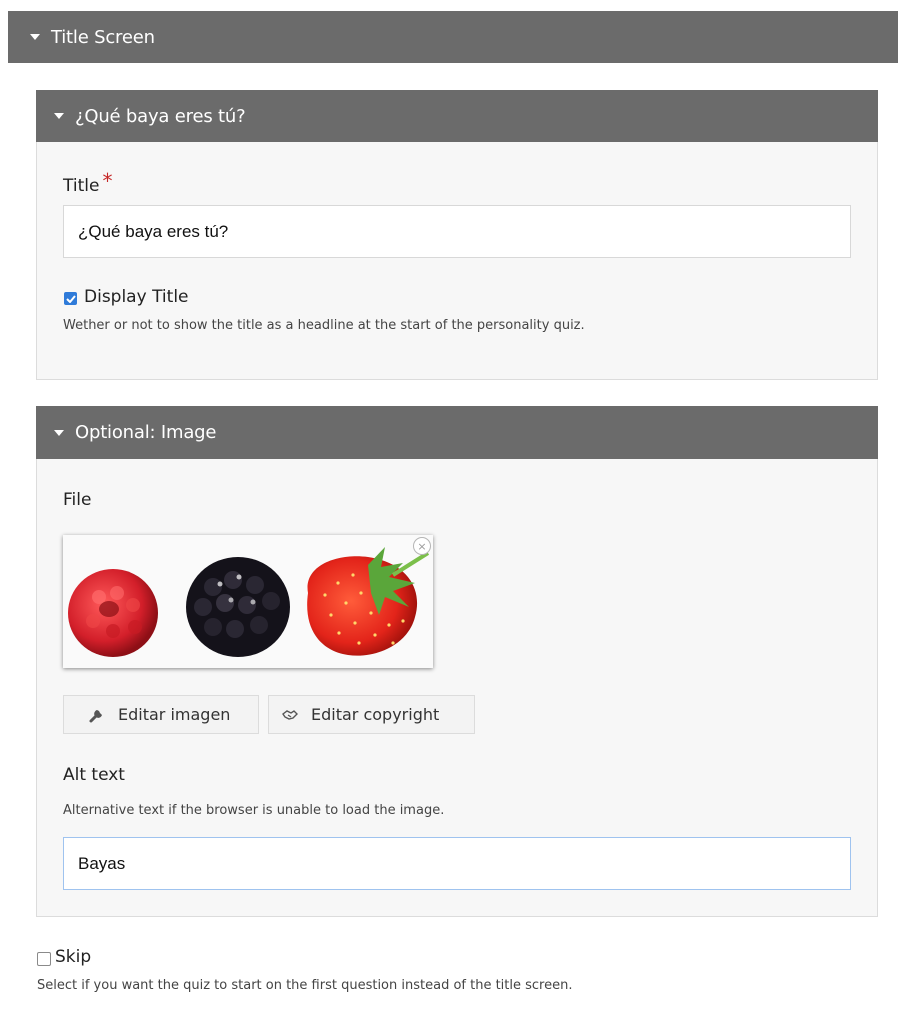 This screenshot has height=1036, width=898. Describe the element at coordinates (146, 432) in the screenshot. I see `optional-image-panel-label: Optional: Image` at that location.